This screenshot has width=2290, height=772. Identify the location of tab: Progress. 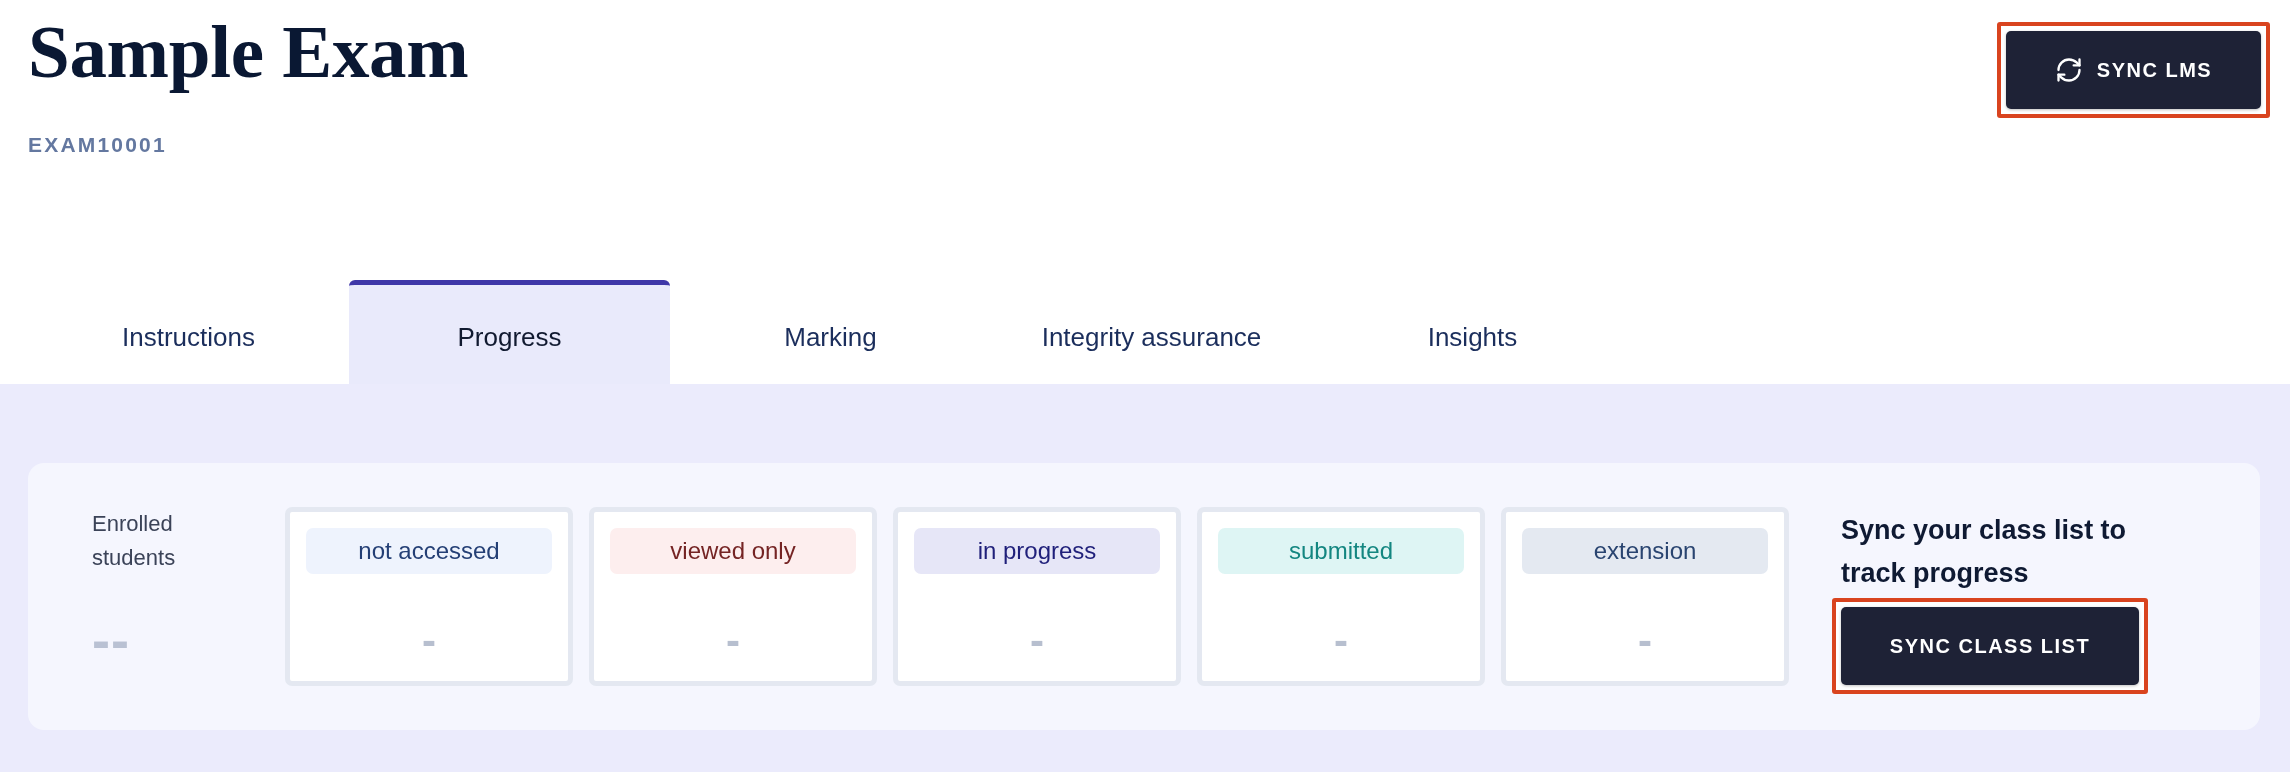
(509, 332).